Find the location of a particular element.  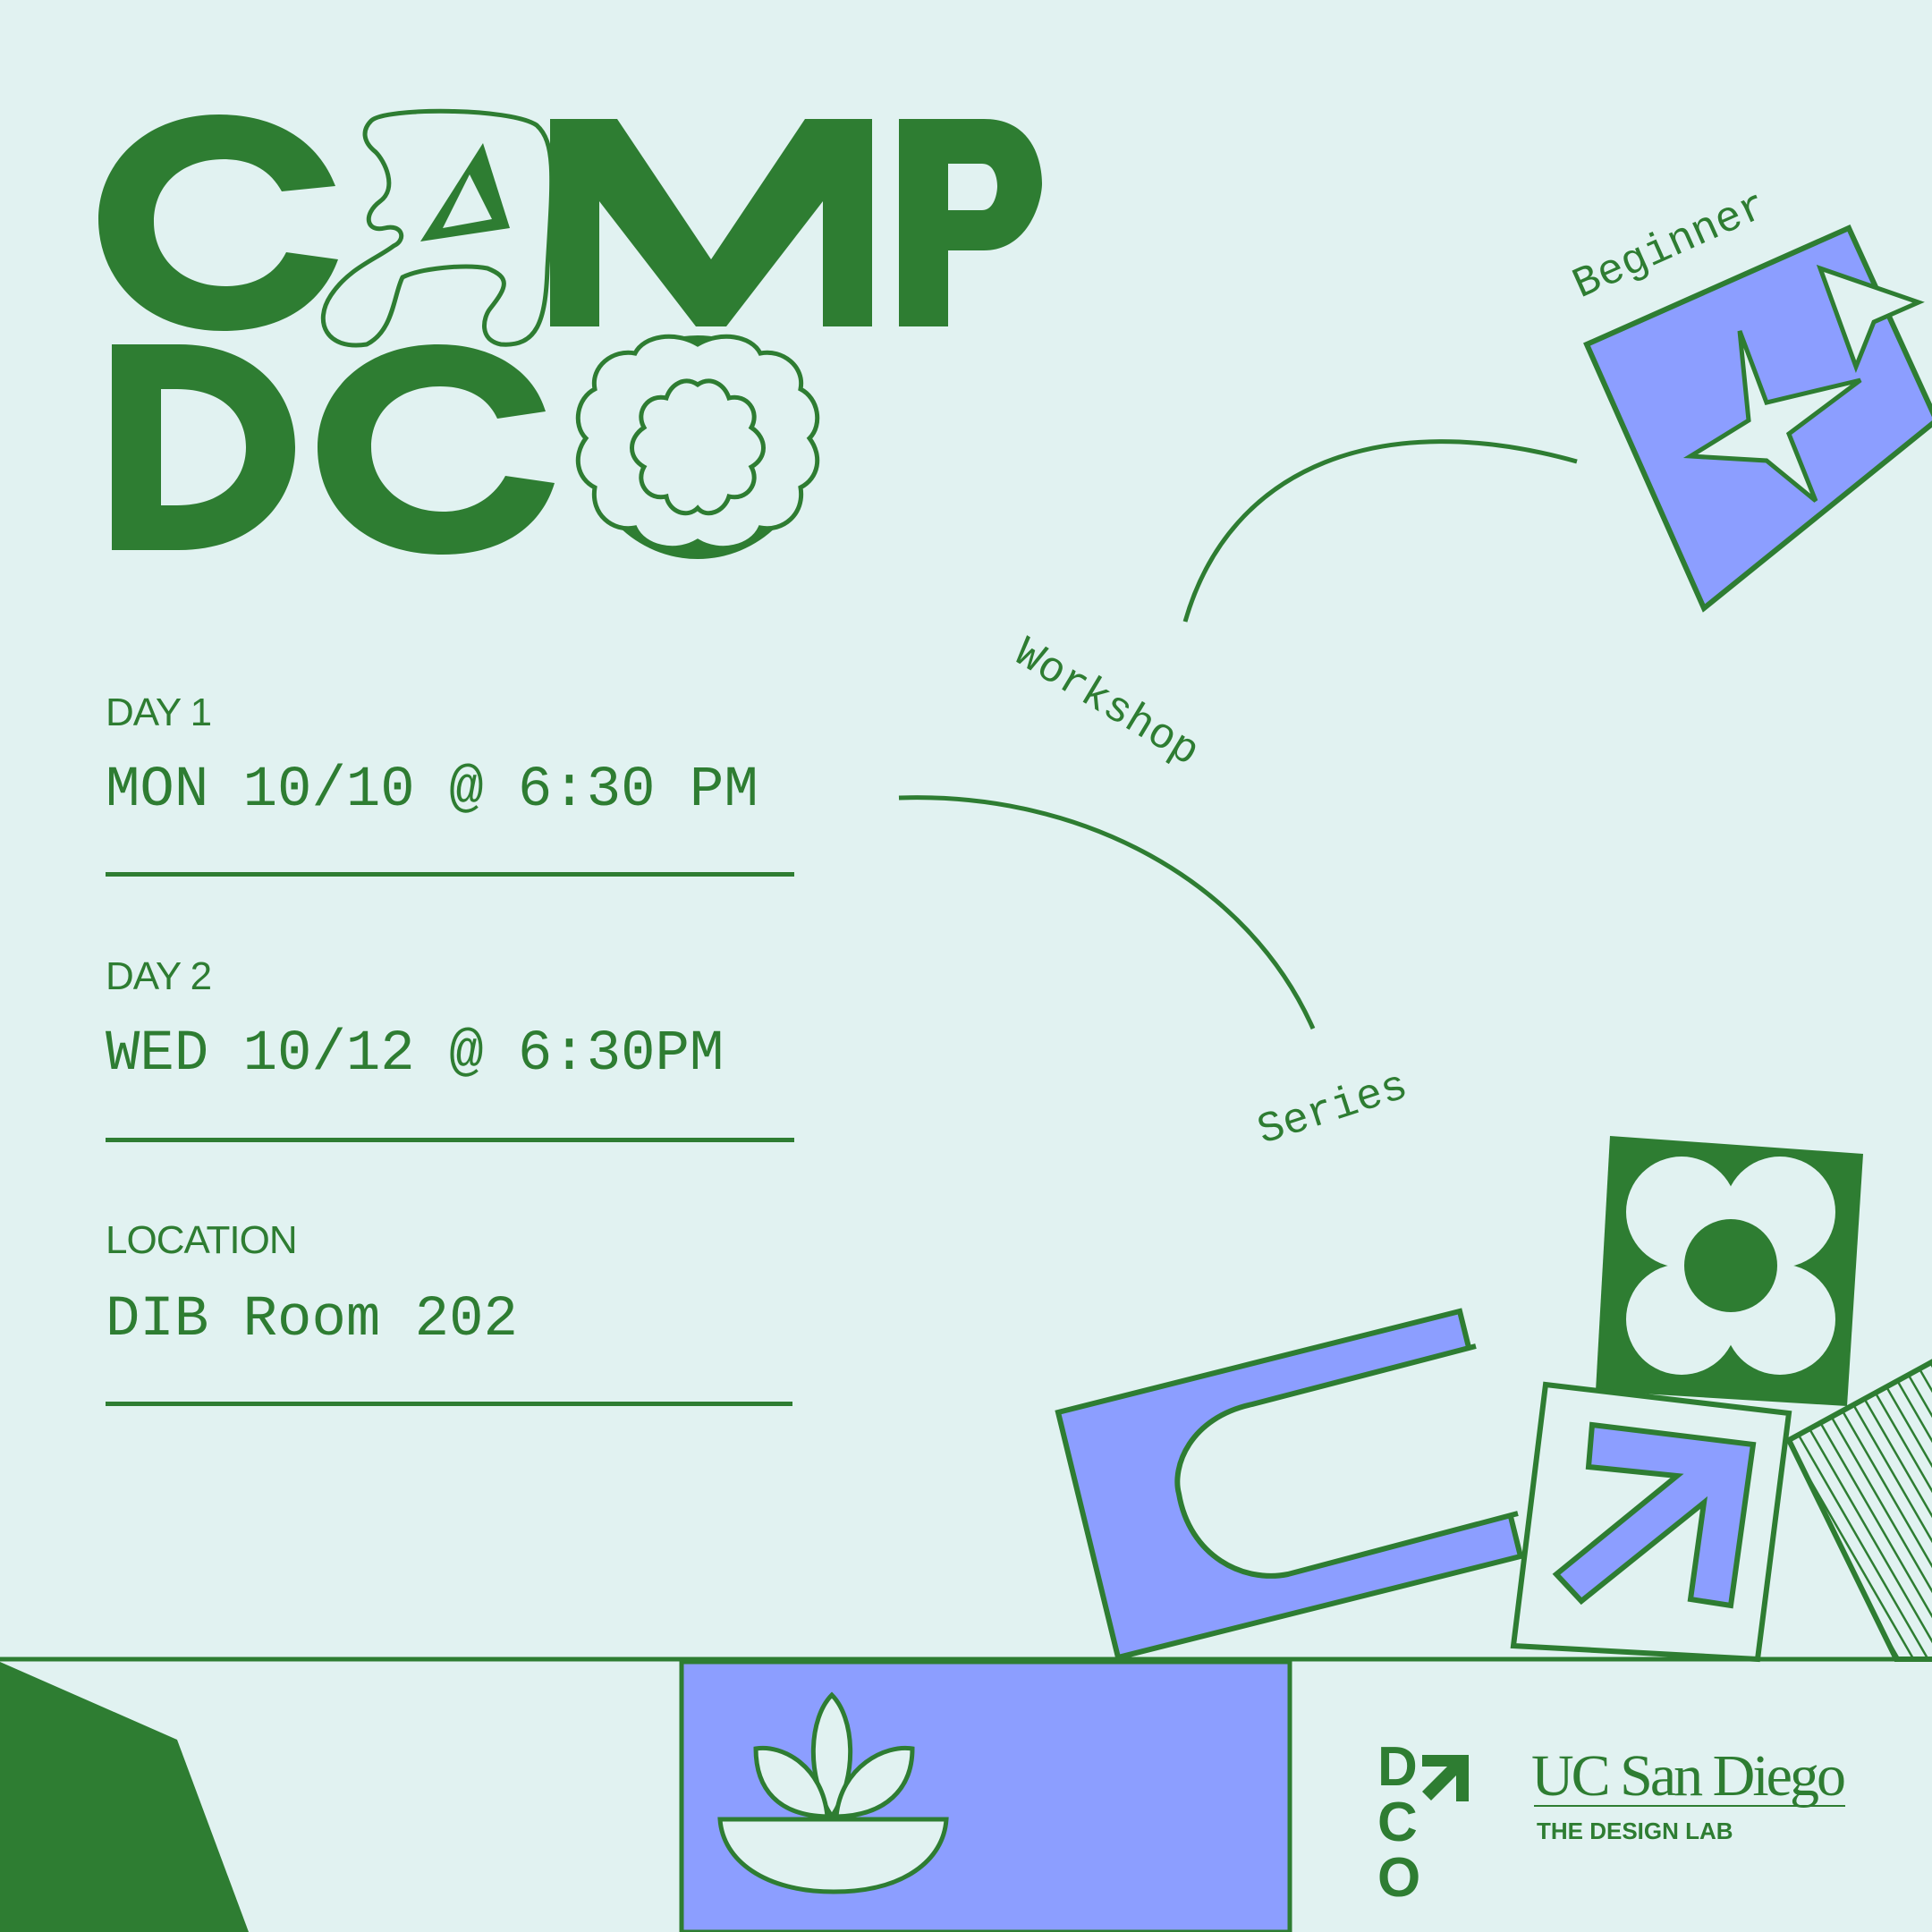

striped-card is located at coordinates (1858, 1510).